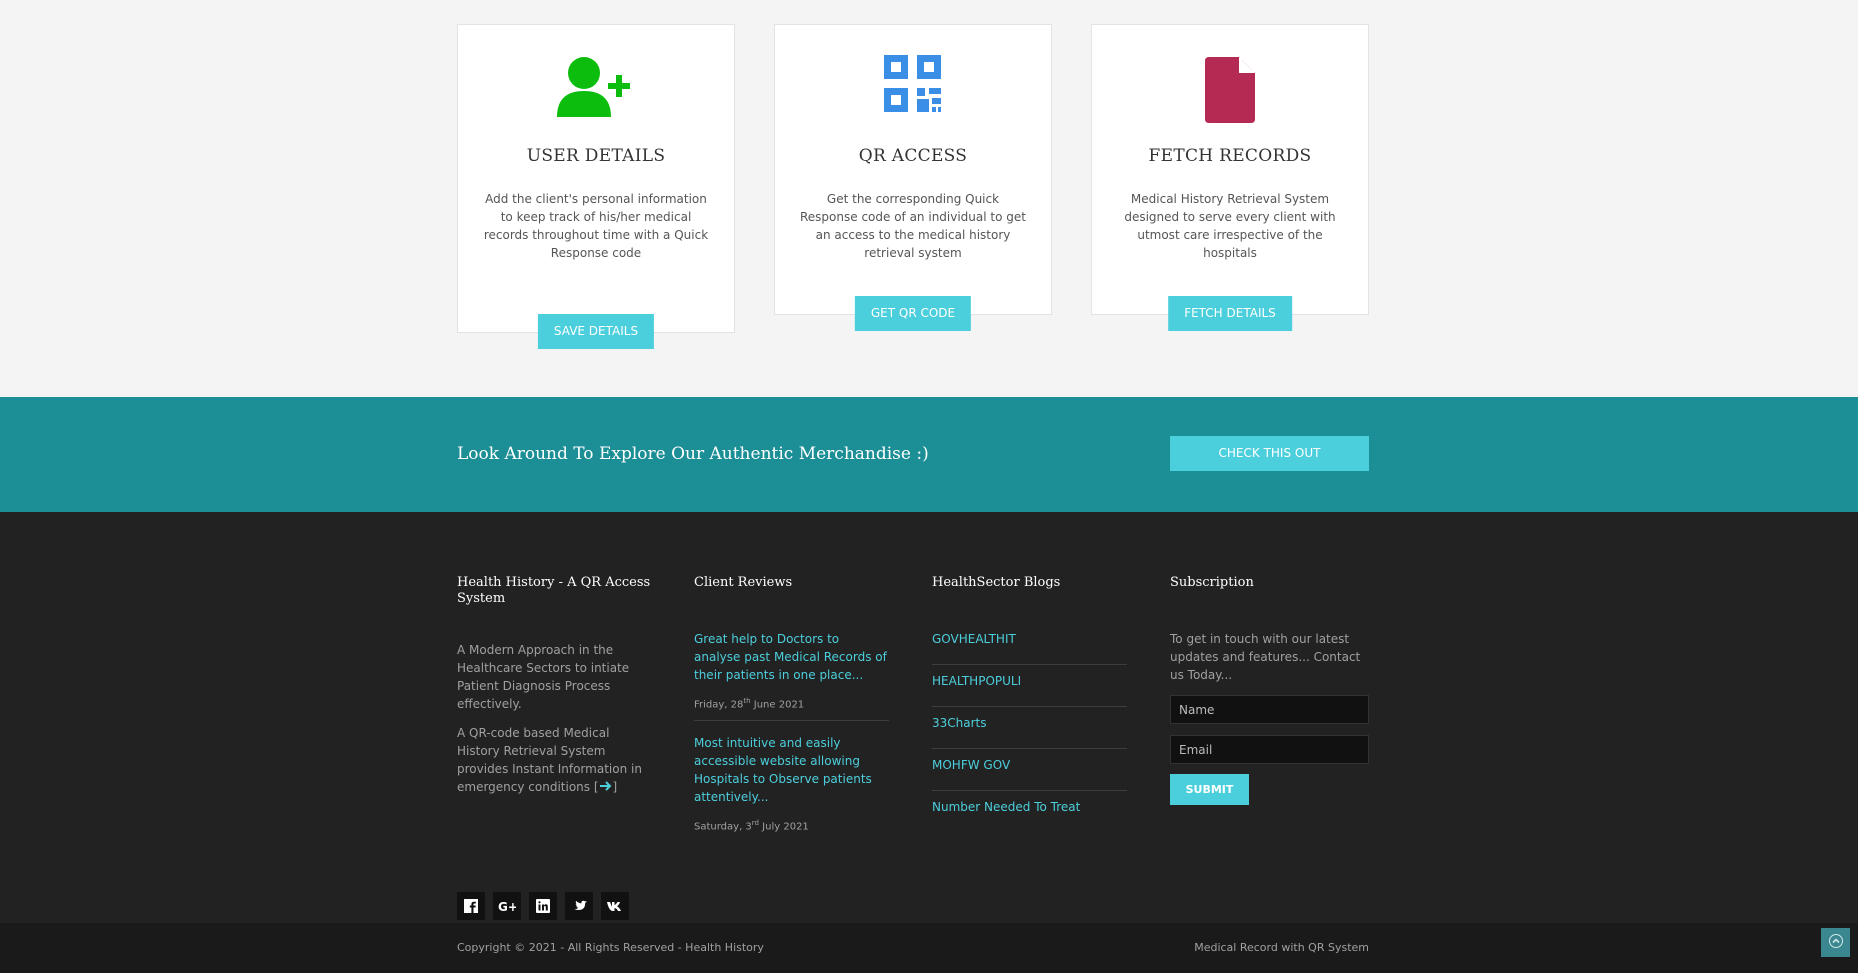 The width and height of the screenshot is (1858, 973). What do you see at coordinates (913, 156) in the screenshot?
I see `card-title: QR ACCESS` at bounding box center [913, 156].